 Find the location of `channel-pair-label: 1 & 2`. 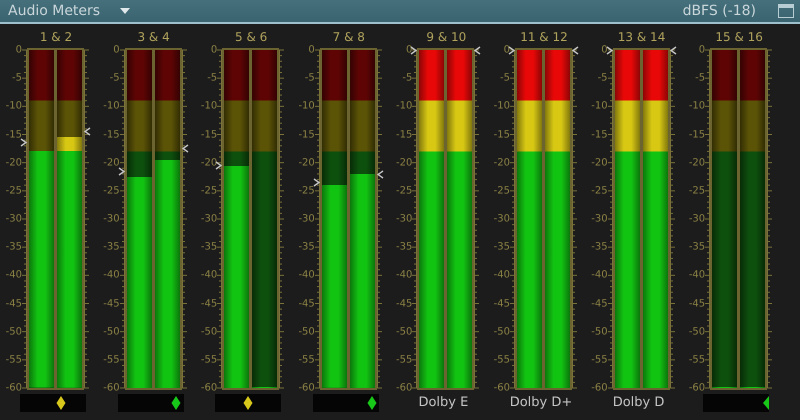

channel-pair-label: 1 & 2 is located at coordinates (56, 37).